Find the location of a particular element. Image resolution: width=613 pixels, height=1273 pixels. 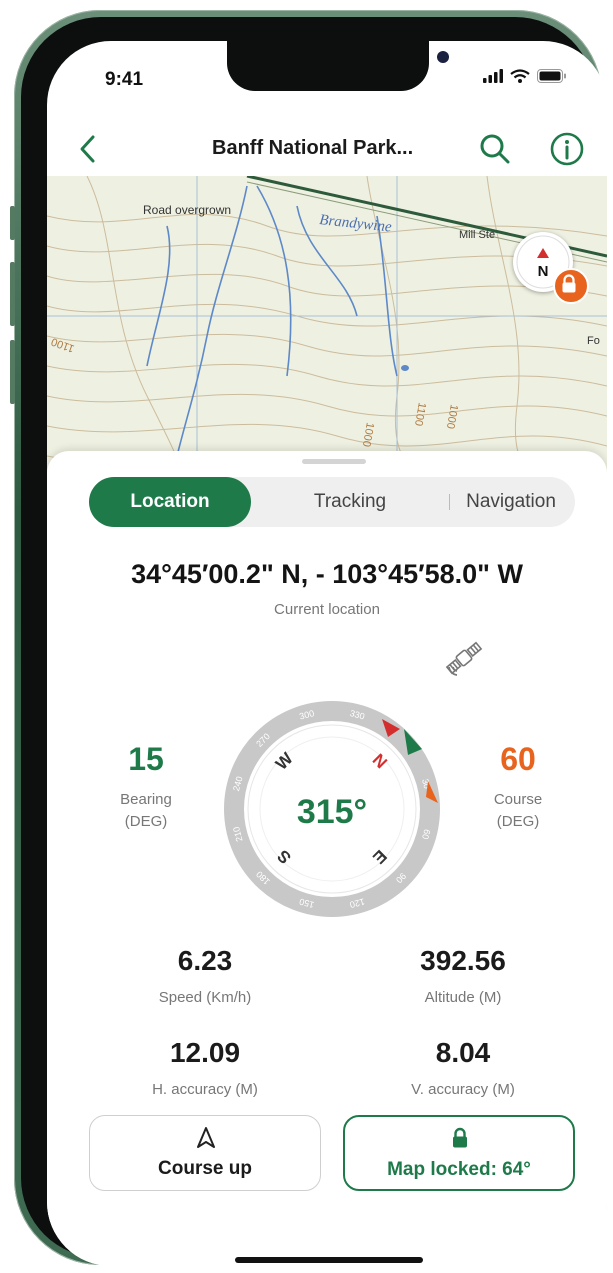

speed-value: 6.23 is located at coordinates (205, 960).